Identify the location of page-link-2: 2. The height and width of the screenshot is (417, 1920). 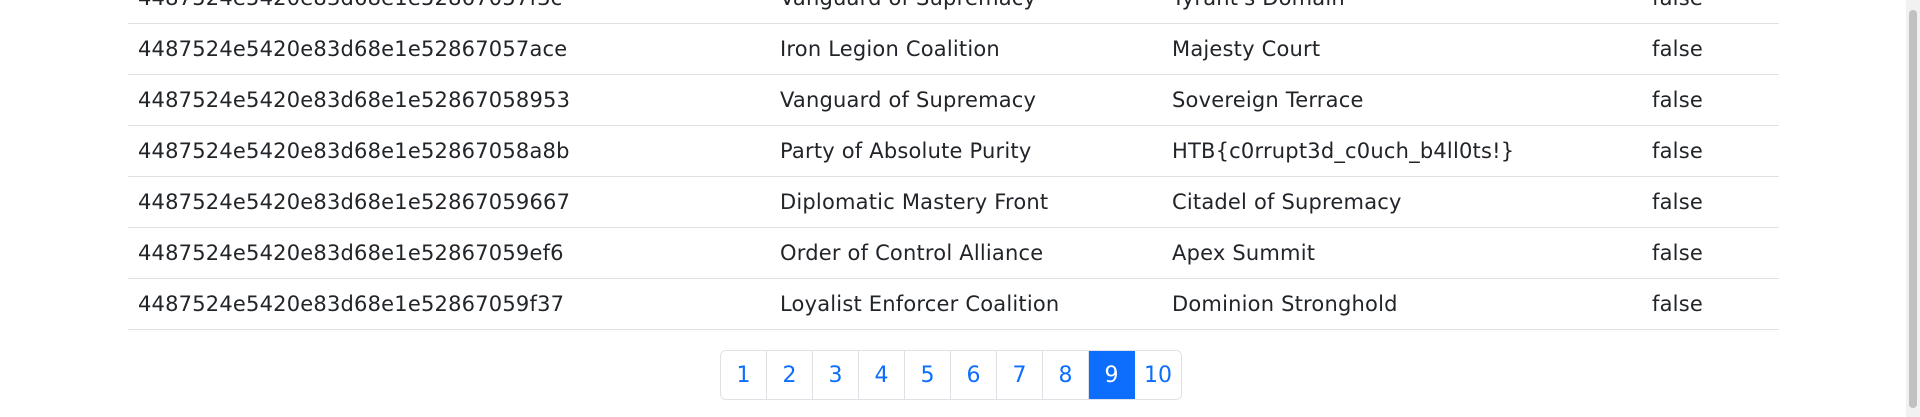
(790, 375).